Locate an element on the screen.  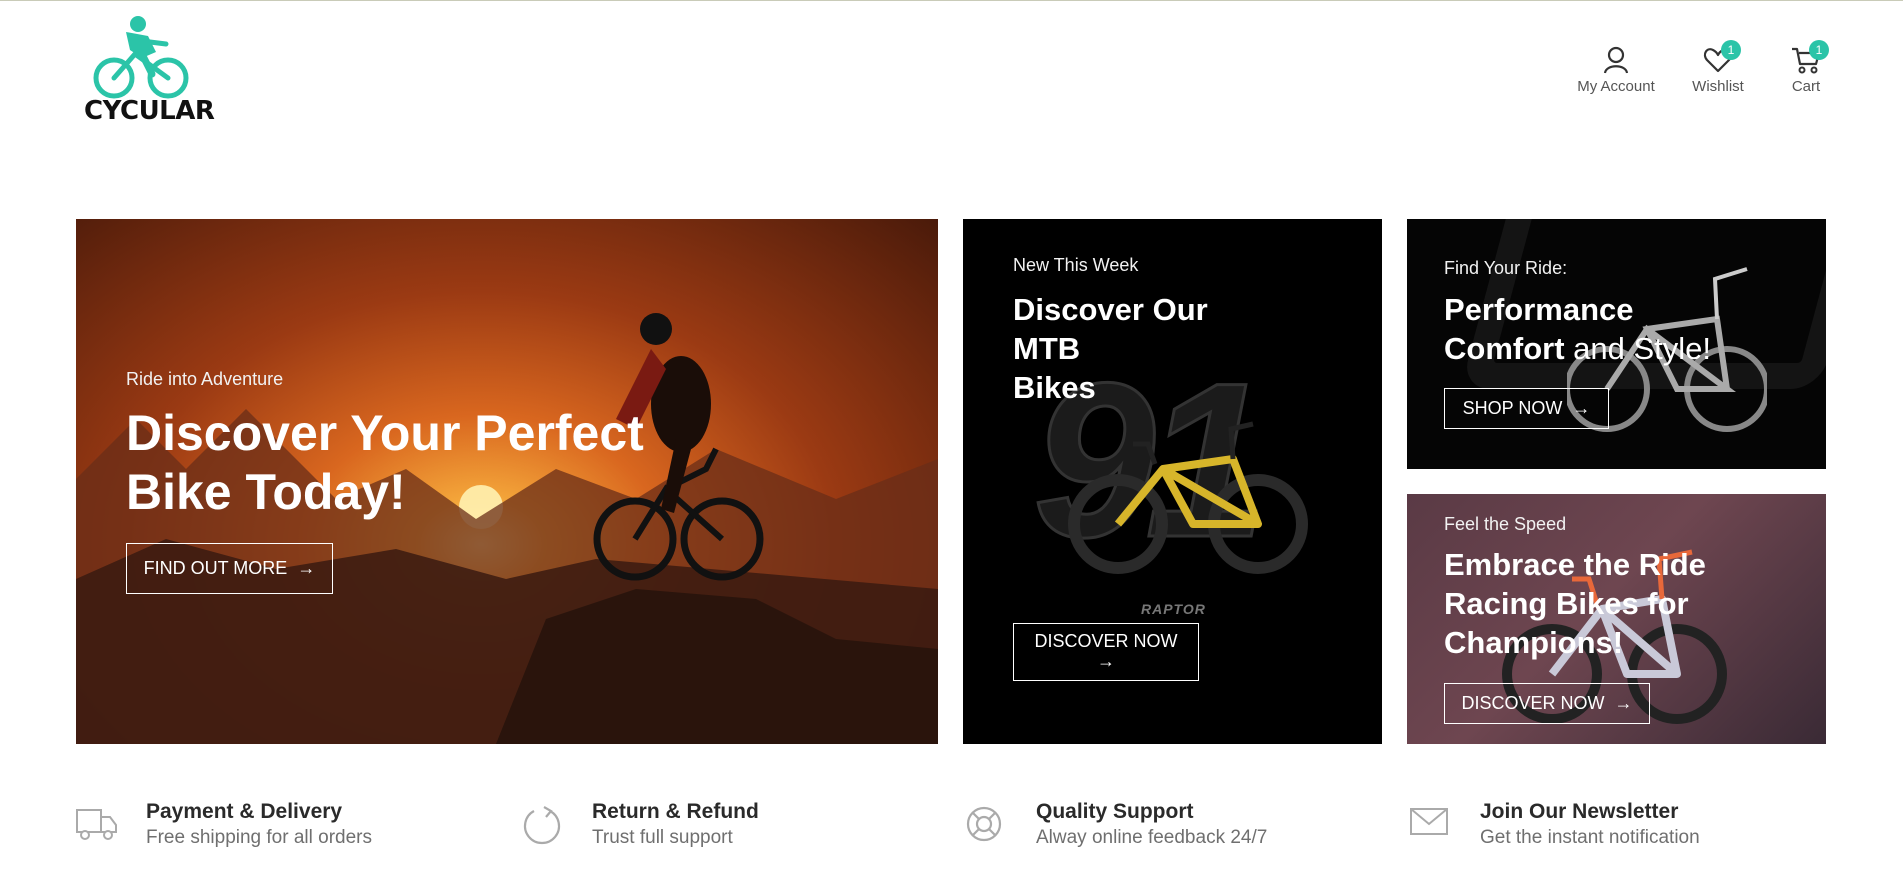
brand-name: CYCULAR is located at coordinates (149, 111).